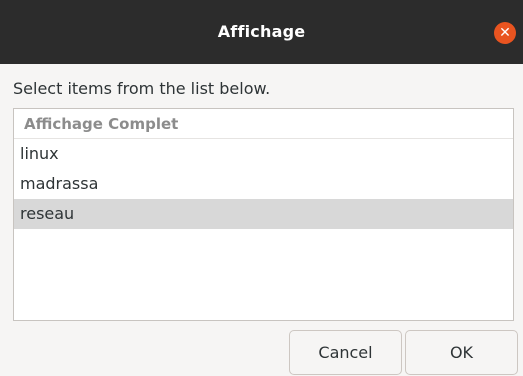  Describe the element at coordinates (505, 33) in the screenshot. I see `close-icon: ✕` at that location.